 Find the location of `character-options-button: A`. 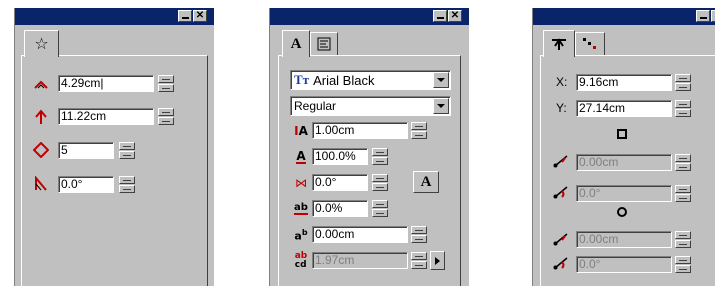

character-options-button: A is located at coordinates (426, 182).